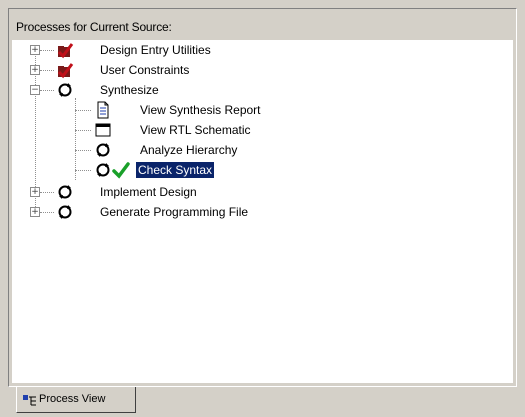 This screenshot has height=417, width=525. What do you see at coordinates (175, 170) in the screenshot?
I see `tree-item-label: Check Syntax` at bounding box center [175, 170].